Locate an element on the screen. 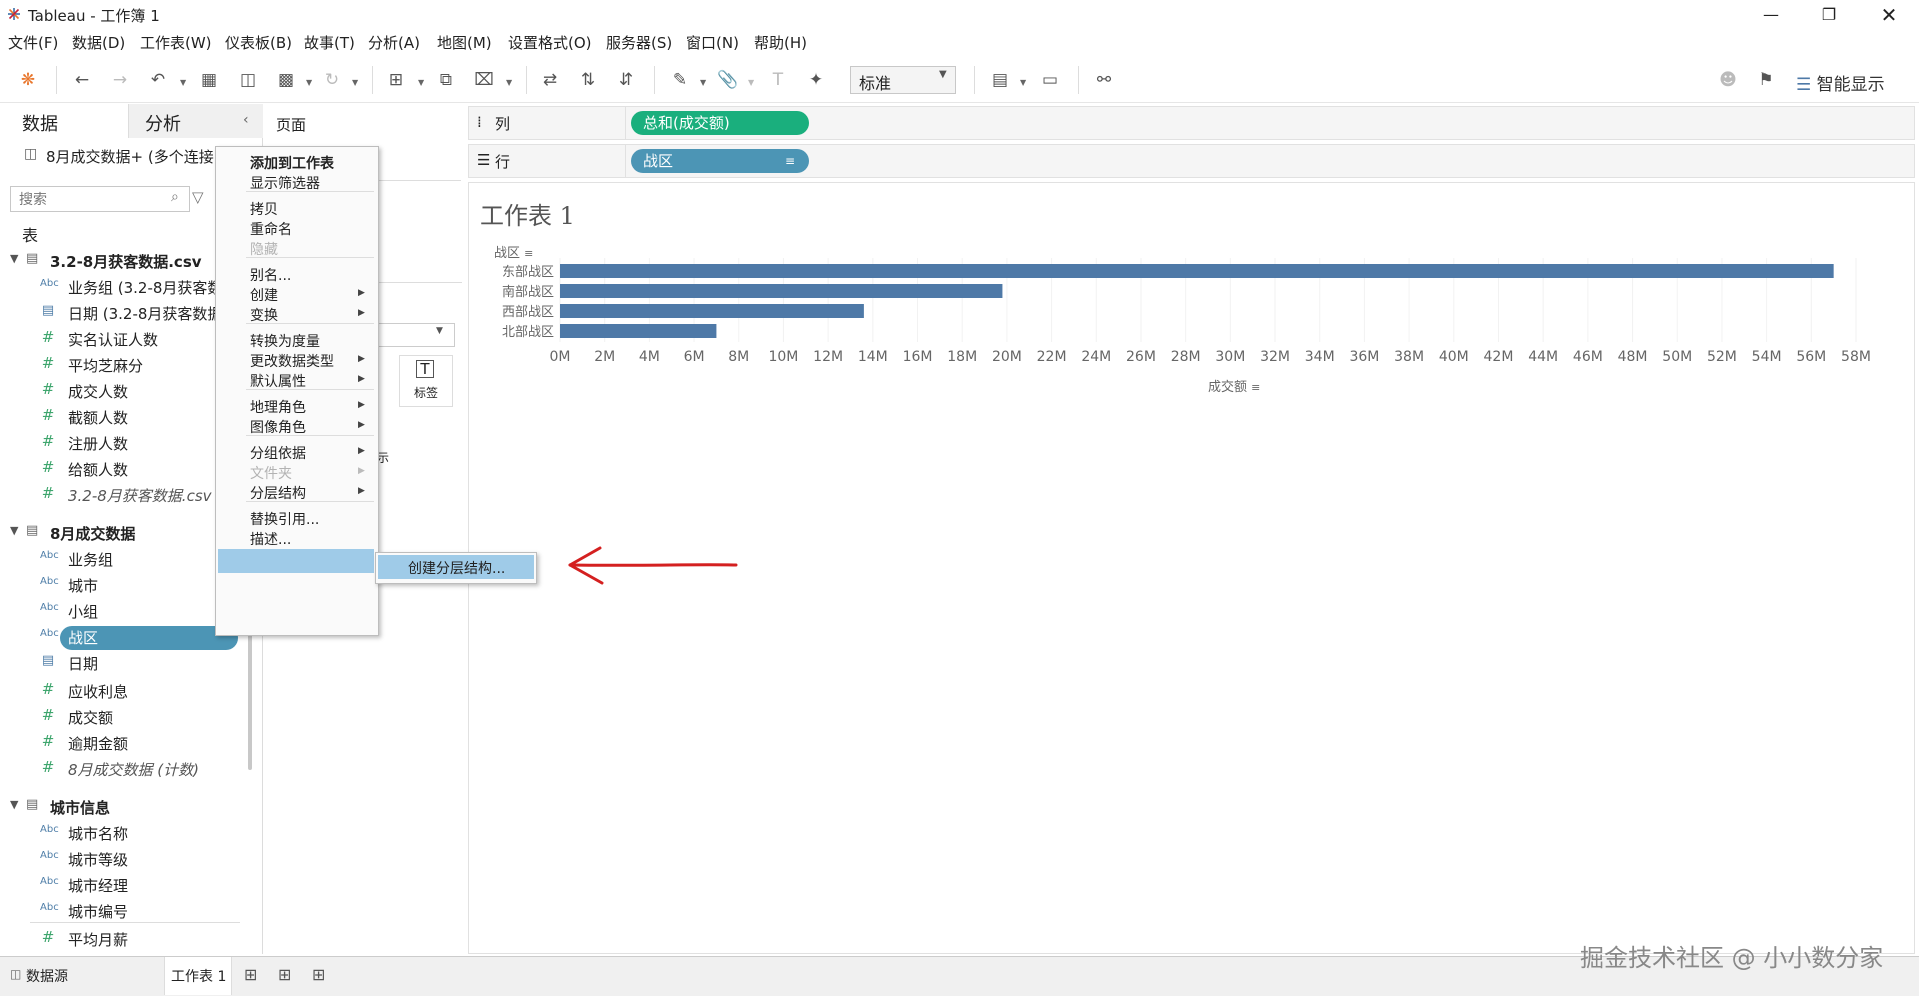 Image resolution: width=1919 pixels, height=996 pixels. menu-worksheet: 工作表(W) is located at coordinates (176, 43).